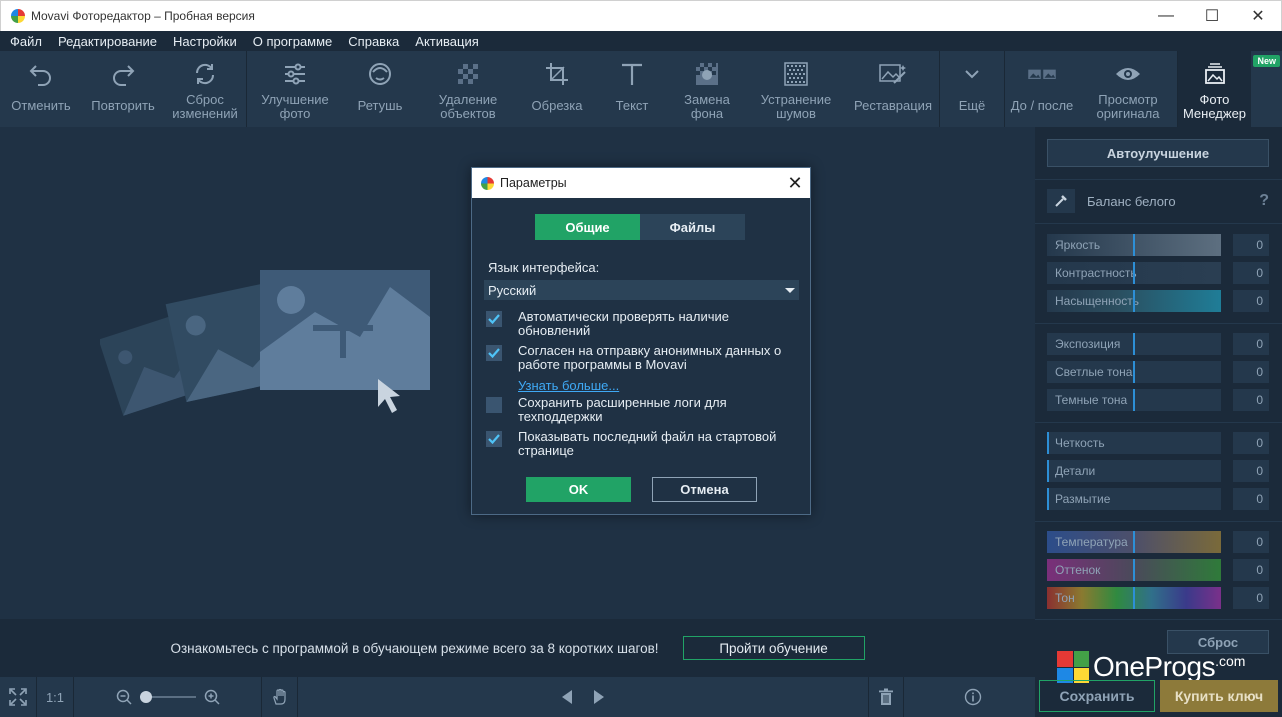 This screenshot has height=717, width=1282. What do you see at coordinates (123, 89) in the screenshot?
I see `redo-button: Повторить` at bounding box center [123, 89].